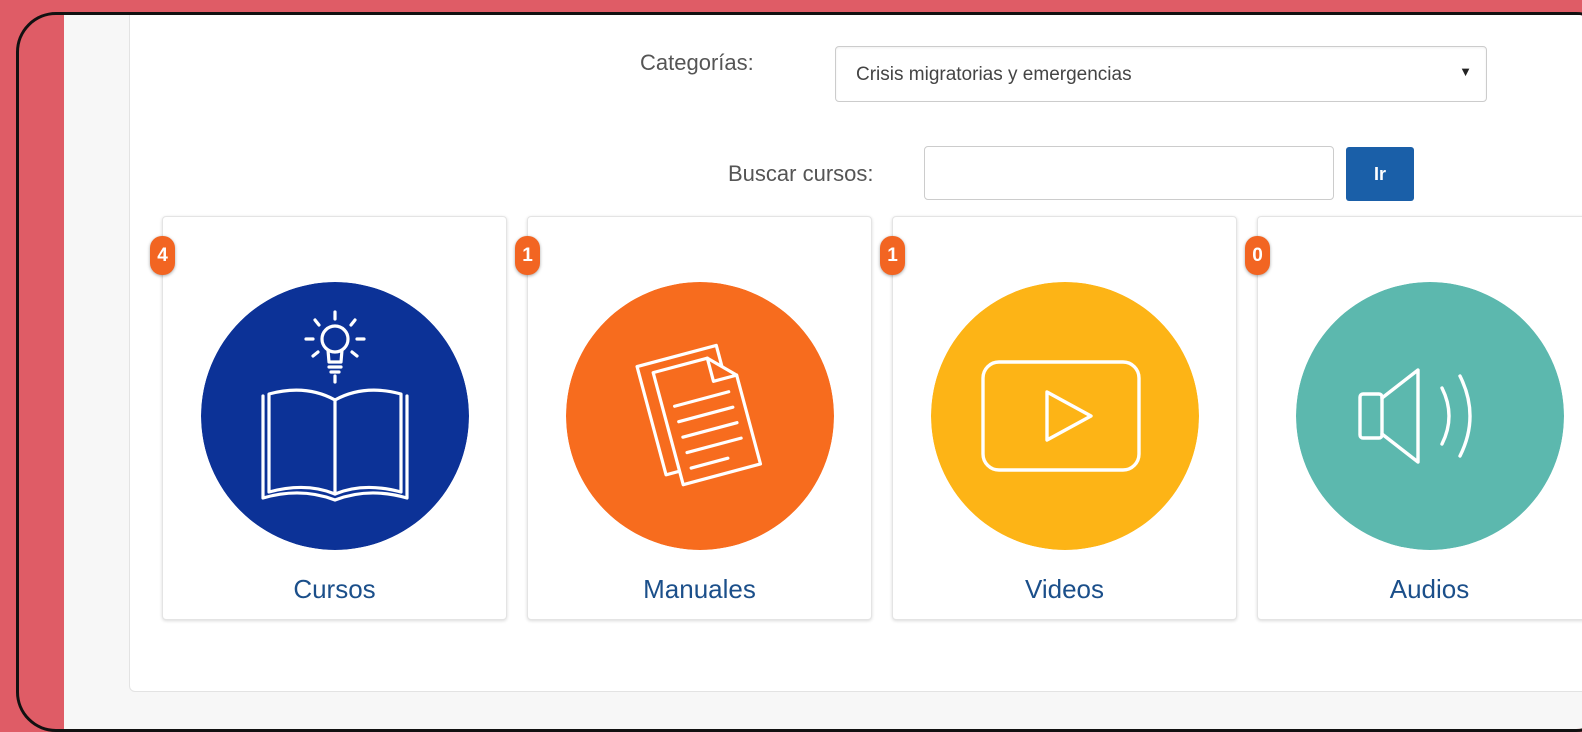 This screenshot has height=732, width=1582. What do you see at coordinates (1420, 589) in the screenshot?
I see `card-label: Audios` at bounding box center [1420, 589].